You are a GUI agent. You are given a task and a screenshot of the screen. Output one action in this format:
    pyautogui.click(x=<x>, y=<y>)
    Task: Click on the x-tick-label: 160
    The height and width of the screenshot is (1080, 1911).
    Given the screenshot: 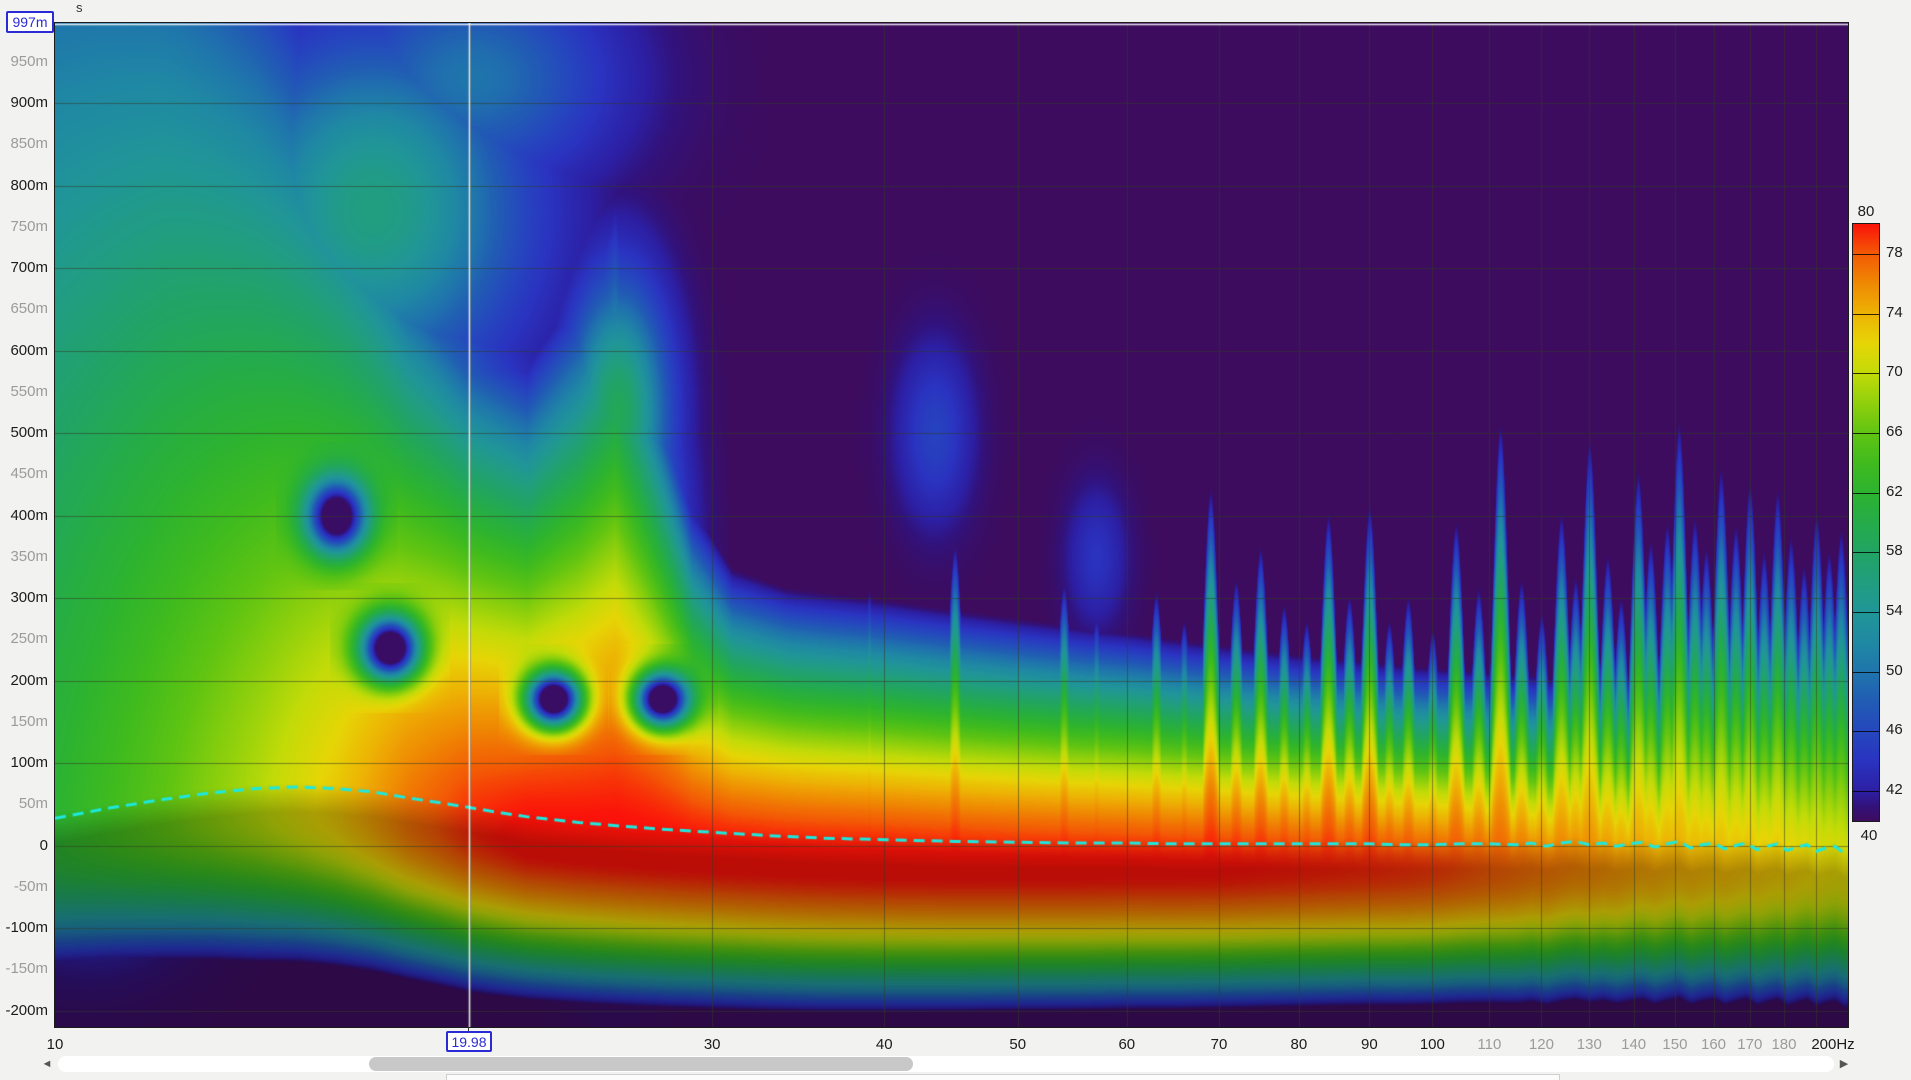 What is the action you would take?
    pyautogui.click(x=1714, y=1044)
    